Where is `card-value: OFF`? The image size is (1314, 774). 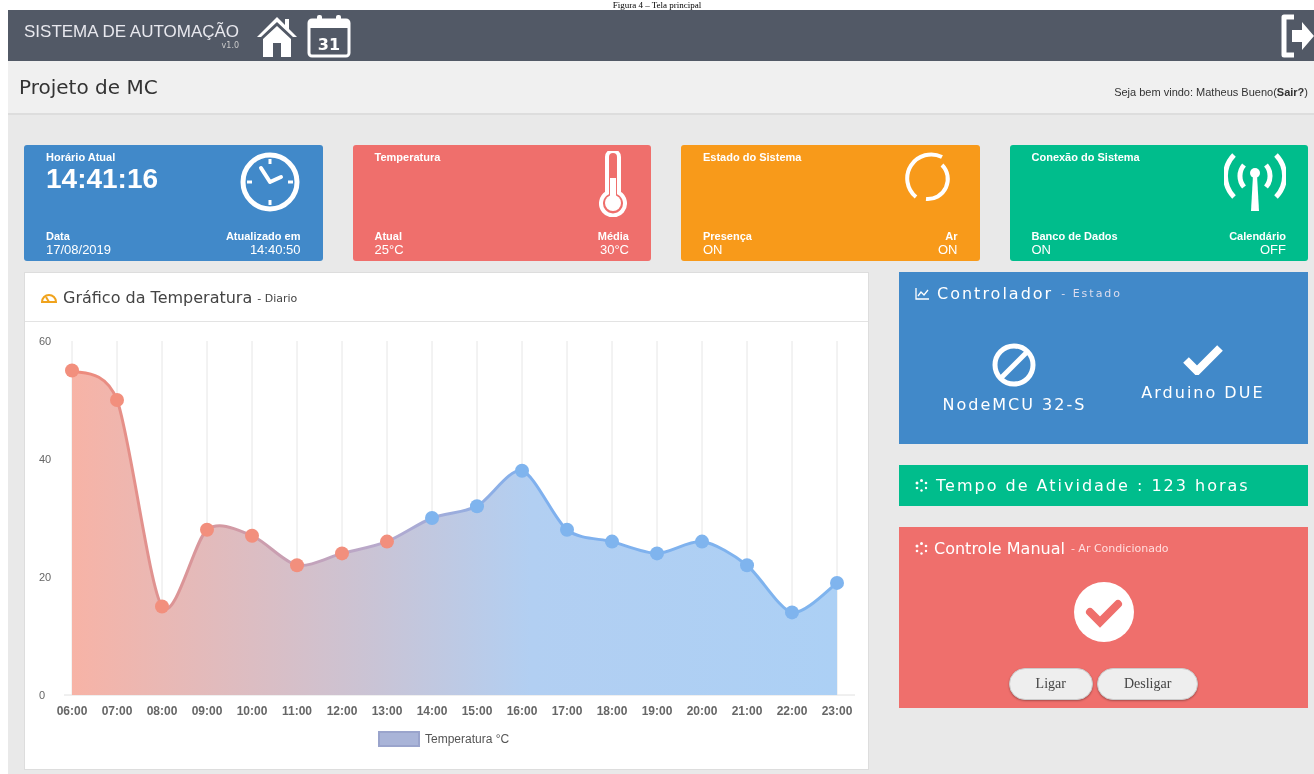 card-value: OFF is located at coordinates (1273, 249).